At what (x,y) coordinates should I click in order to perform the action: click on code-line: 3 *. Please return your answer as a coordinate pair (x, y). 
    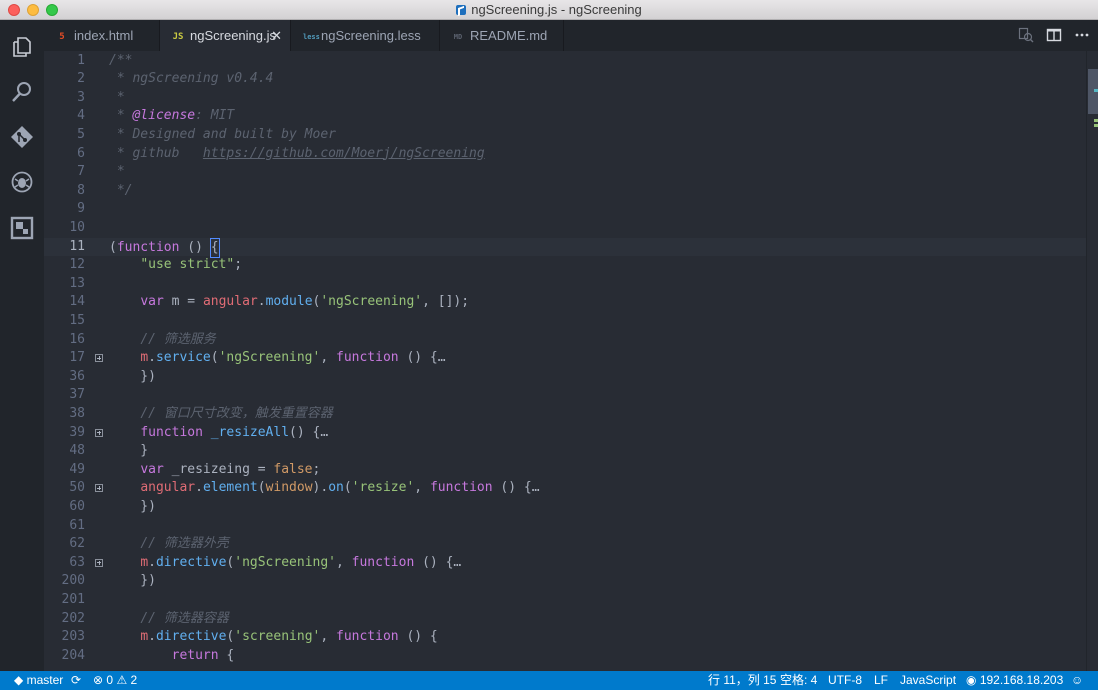
    Looking at the image, I should click on (565, 98).